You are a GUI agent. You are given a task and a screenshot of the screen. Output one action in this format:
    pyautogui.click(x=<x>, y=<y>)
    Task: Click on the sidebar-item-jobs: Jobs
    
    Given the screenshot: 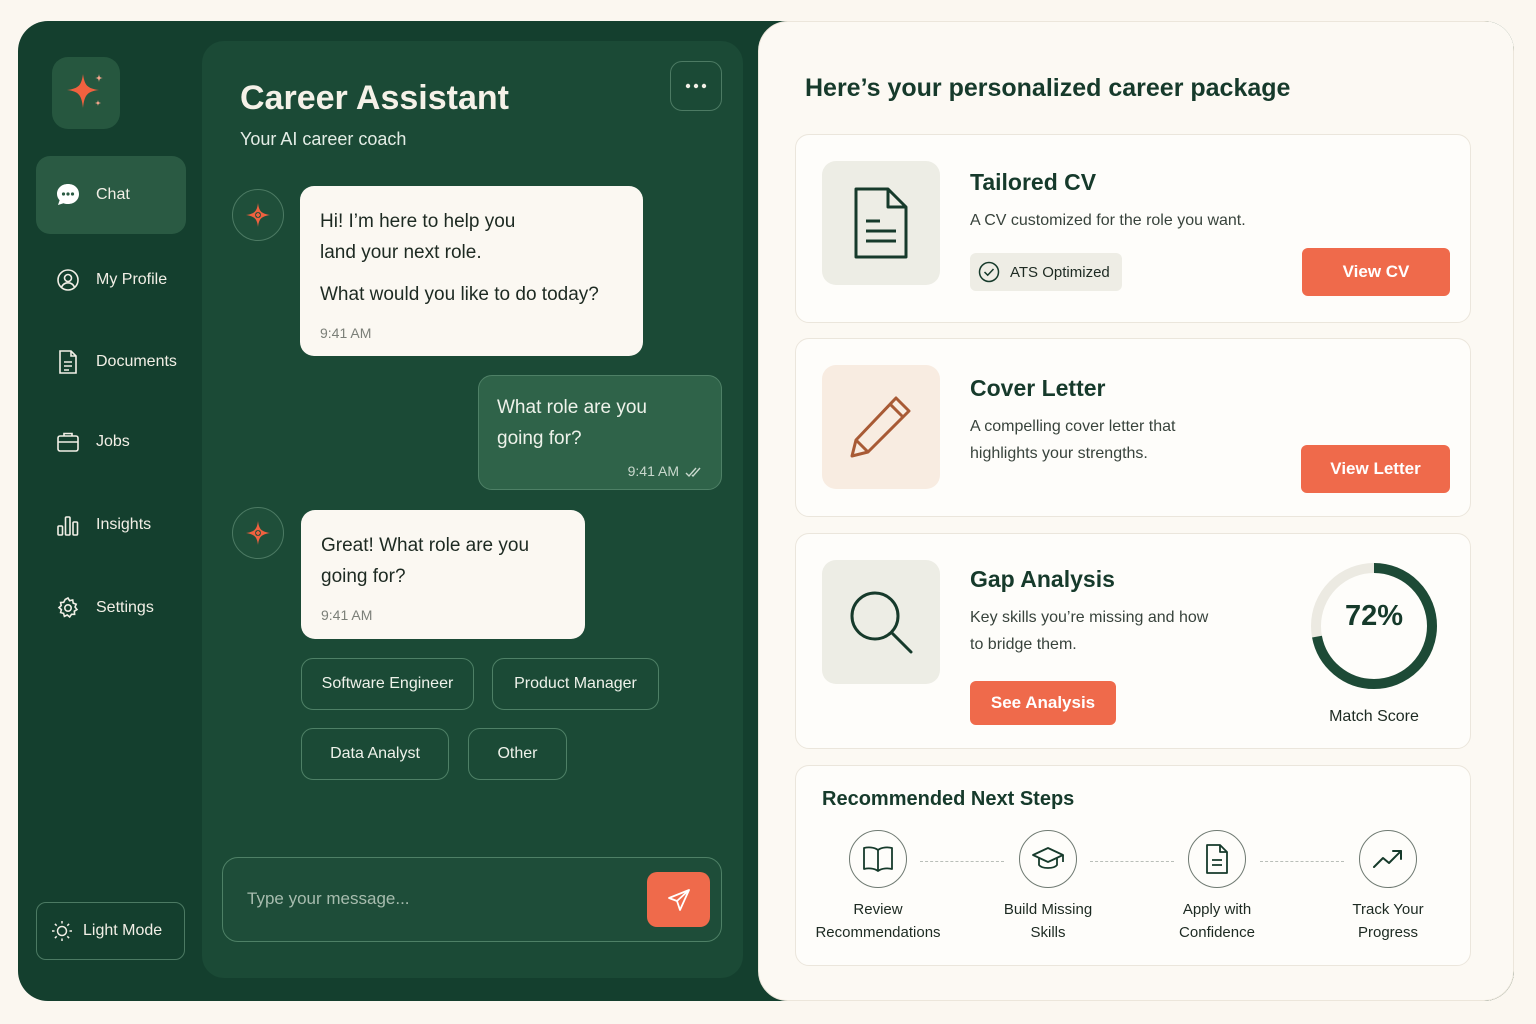 What is the action you would take?
    pyautogui.click(x=111, y=442)
    